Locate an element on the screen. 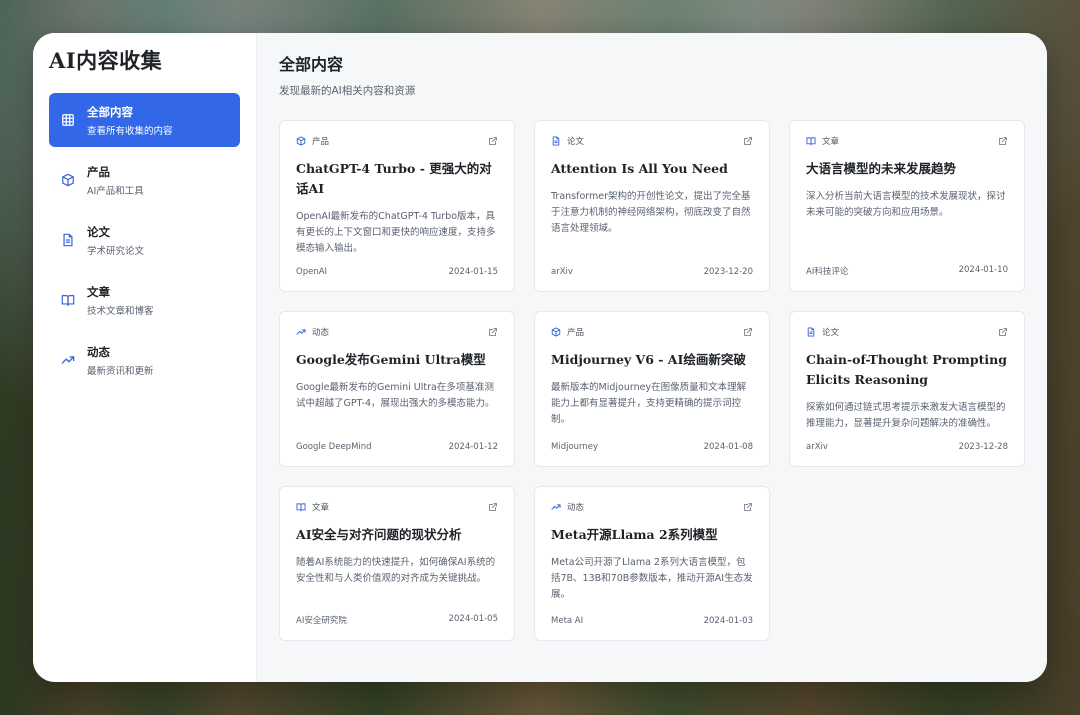 This screenshot has width=1080, height=715. card-title: Meta开源Llama 2系列模型 is located at coordinates (652, 535).